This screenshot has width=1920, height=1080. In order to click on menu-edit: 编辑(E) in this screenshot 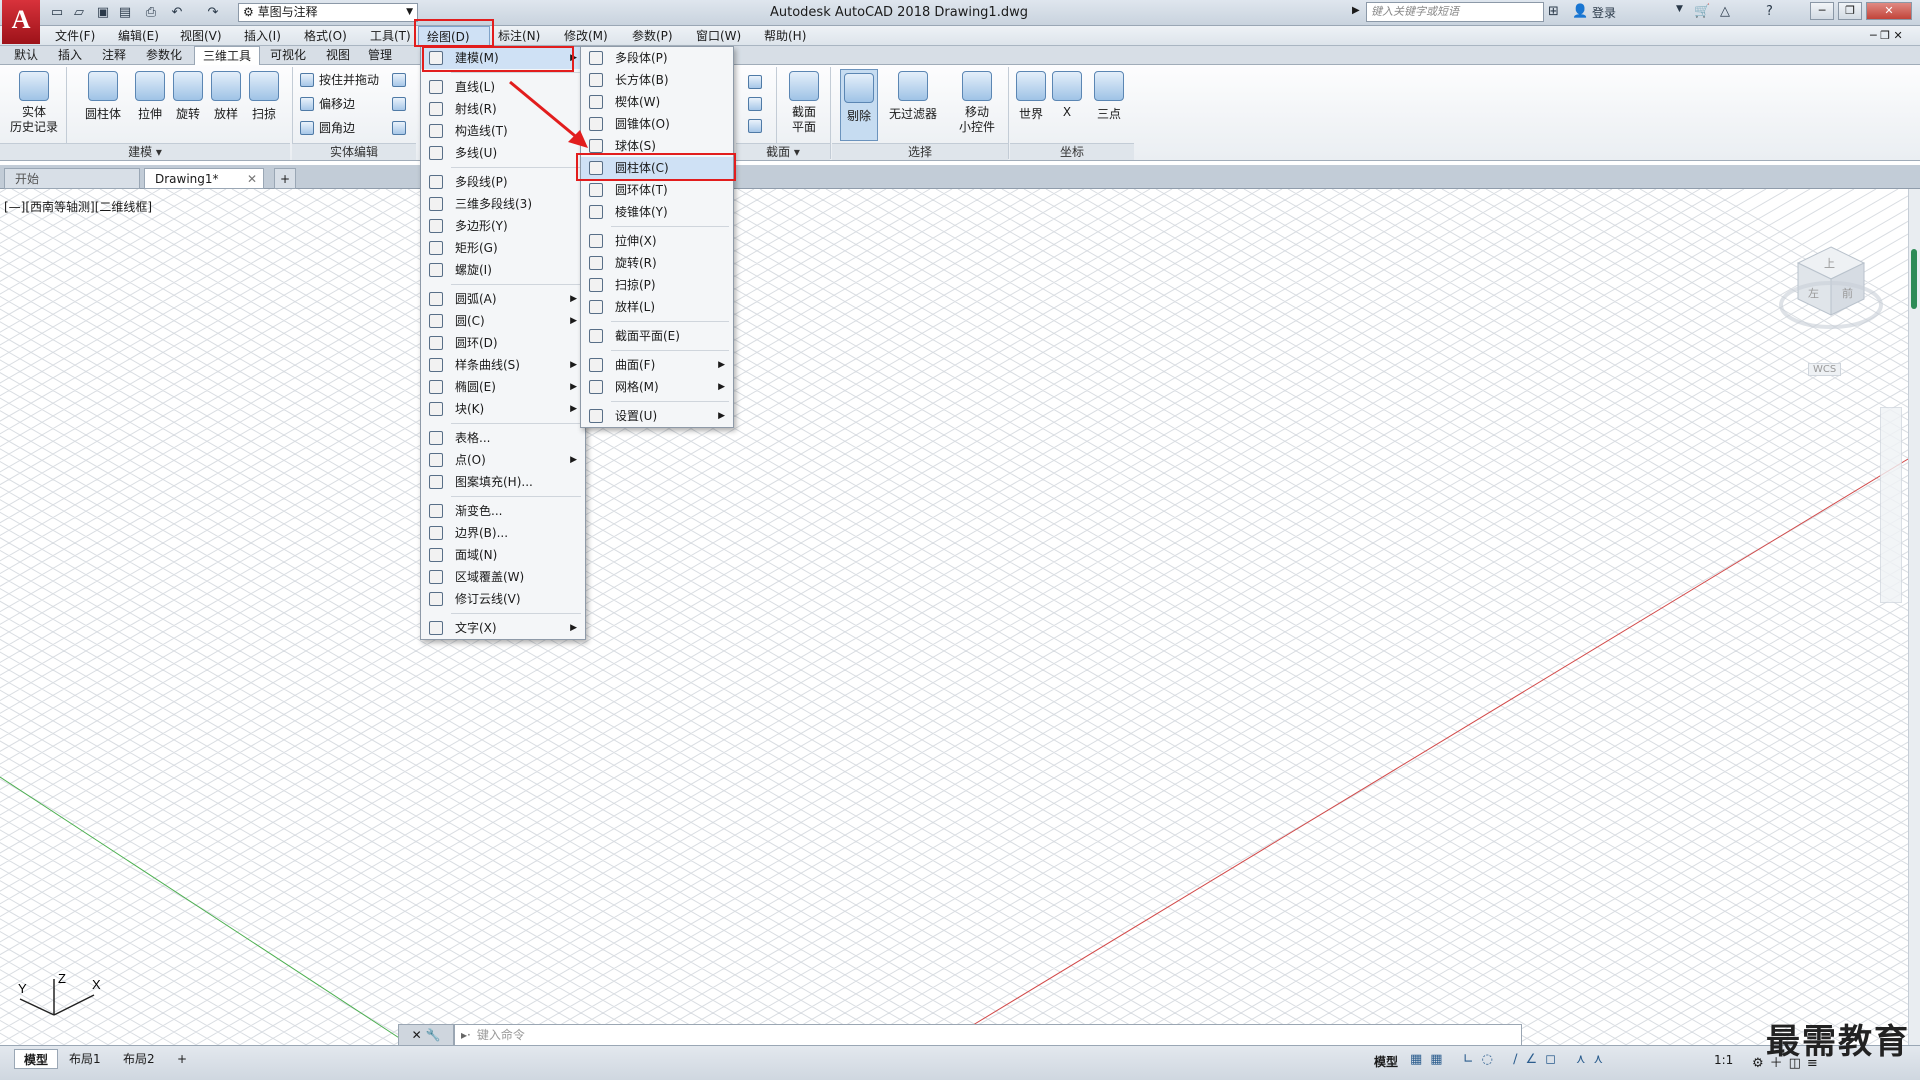, I will do `click(138, 36)`.